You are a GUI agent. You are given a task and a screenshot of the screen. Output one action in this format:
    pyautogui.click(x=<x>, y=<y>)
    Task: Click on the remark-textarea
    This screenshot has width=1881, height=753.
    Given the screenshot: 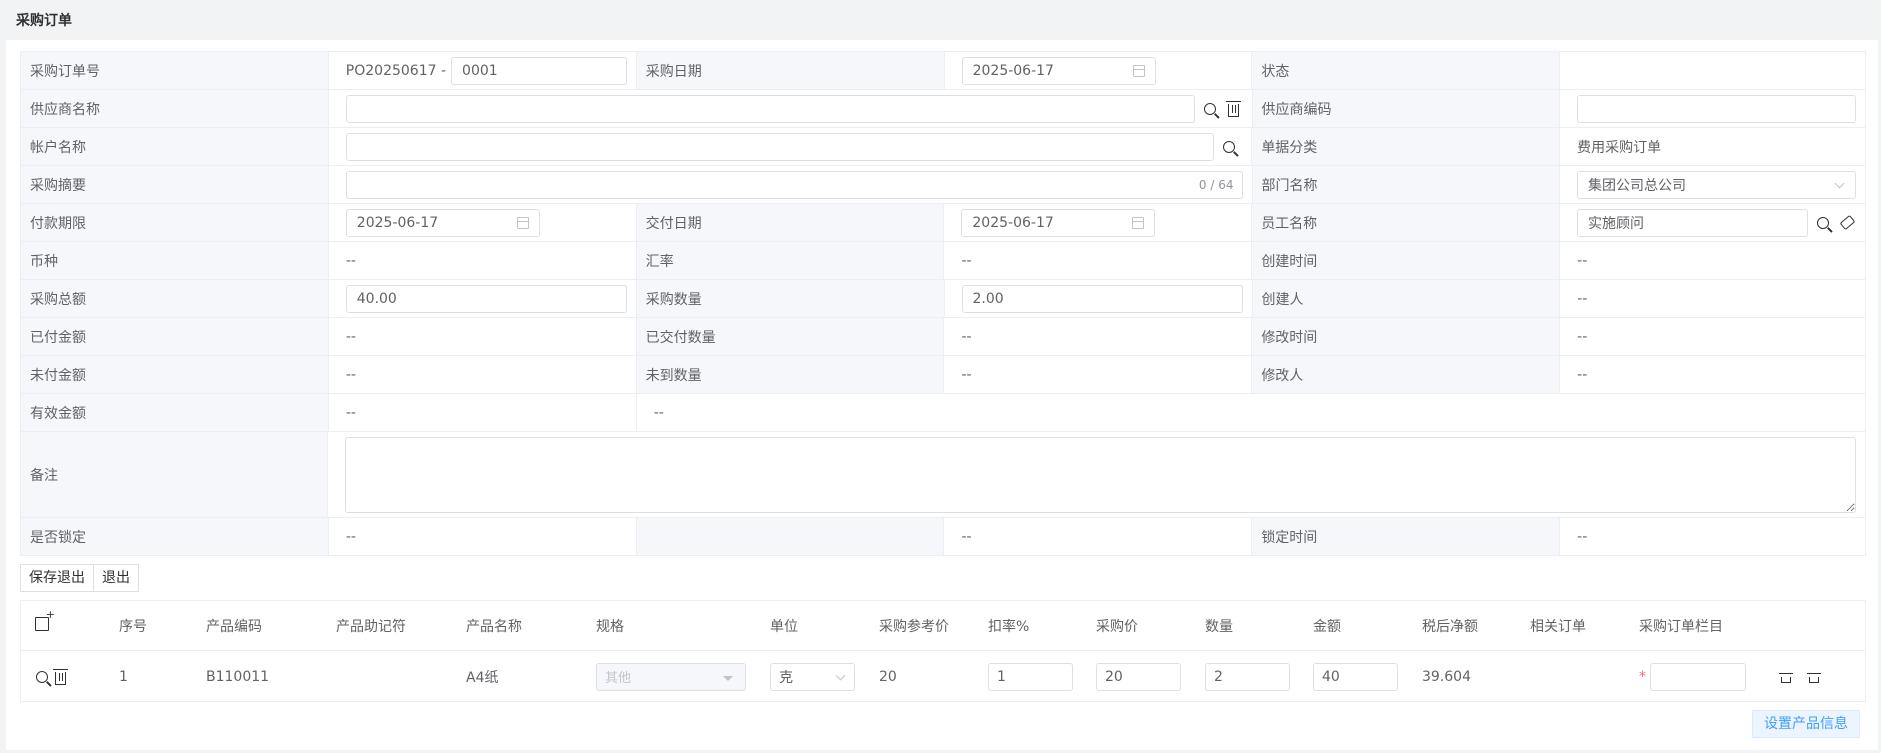 What is the action you would take?
    pyautogui.click(x=1100, y=474)
    